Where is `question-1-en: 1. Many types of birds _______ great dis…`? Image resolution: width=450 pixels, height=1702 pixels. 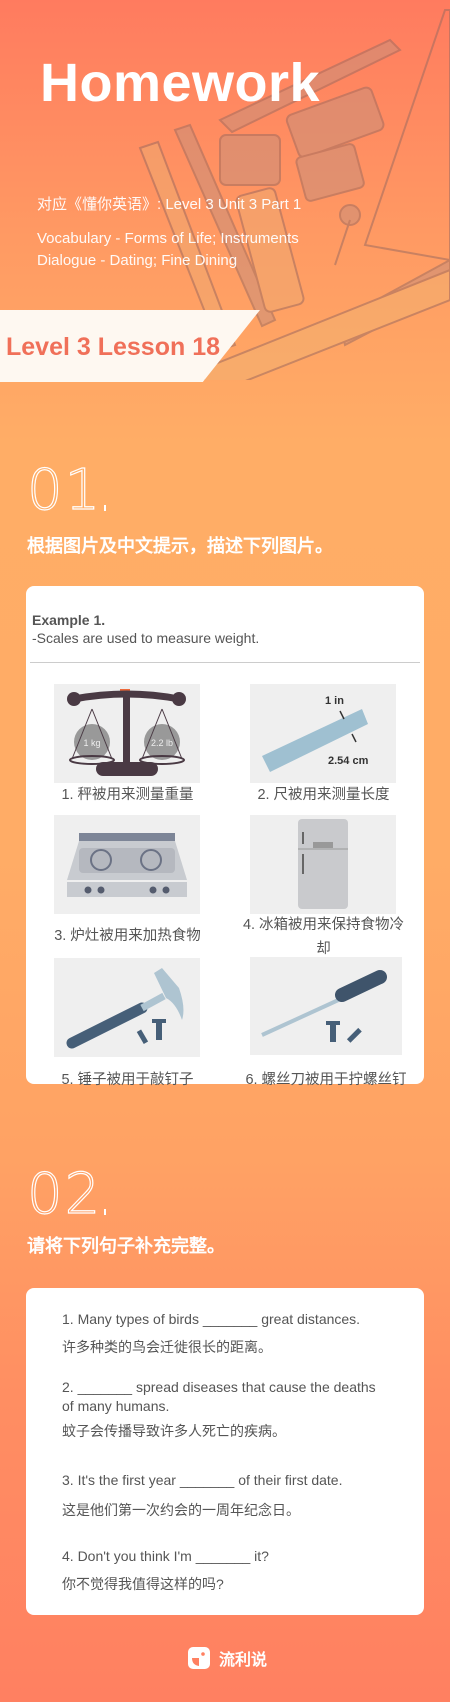 question-1-en: 1. Many types of birds _______ great dis… is located at coordinates (211, 1319).